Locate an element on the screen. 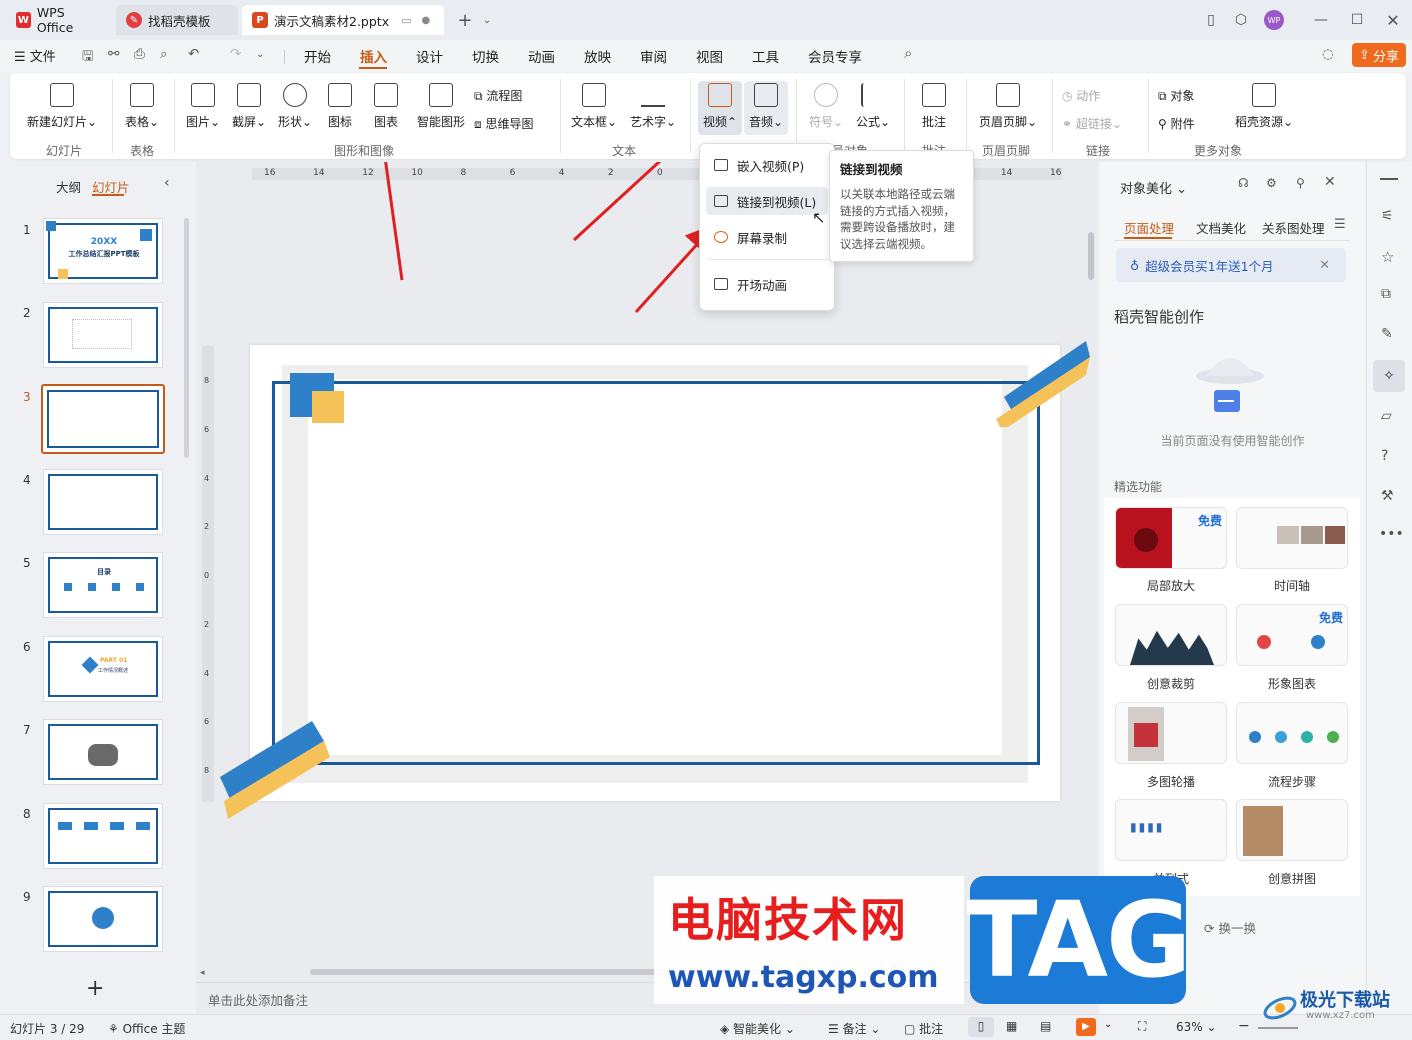 The height and width of the screenshot is (1040, 1412). print-icon: ⎙ is located at coordinates (139, 54).